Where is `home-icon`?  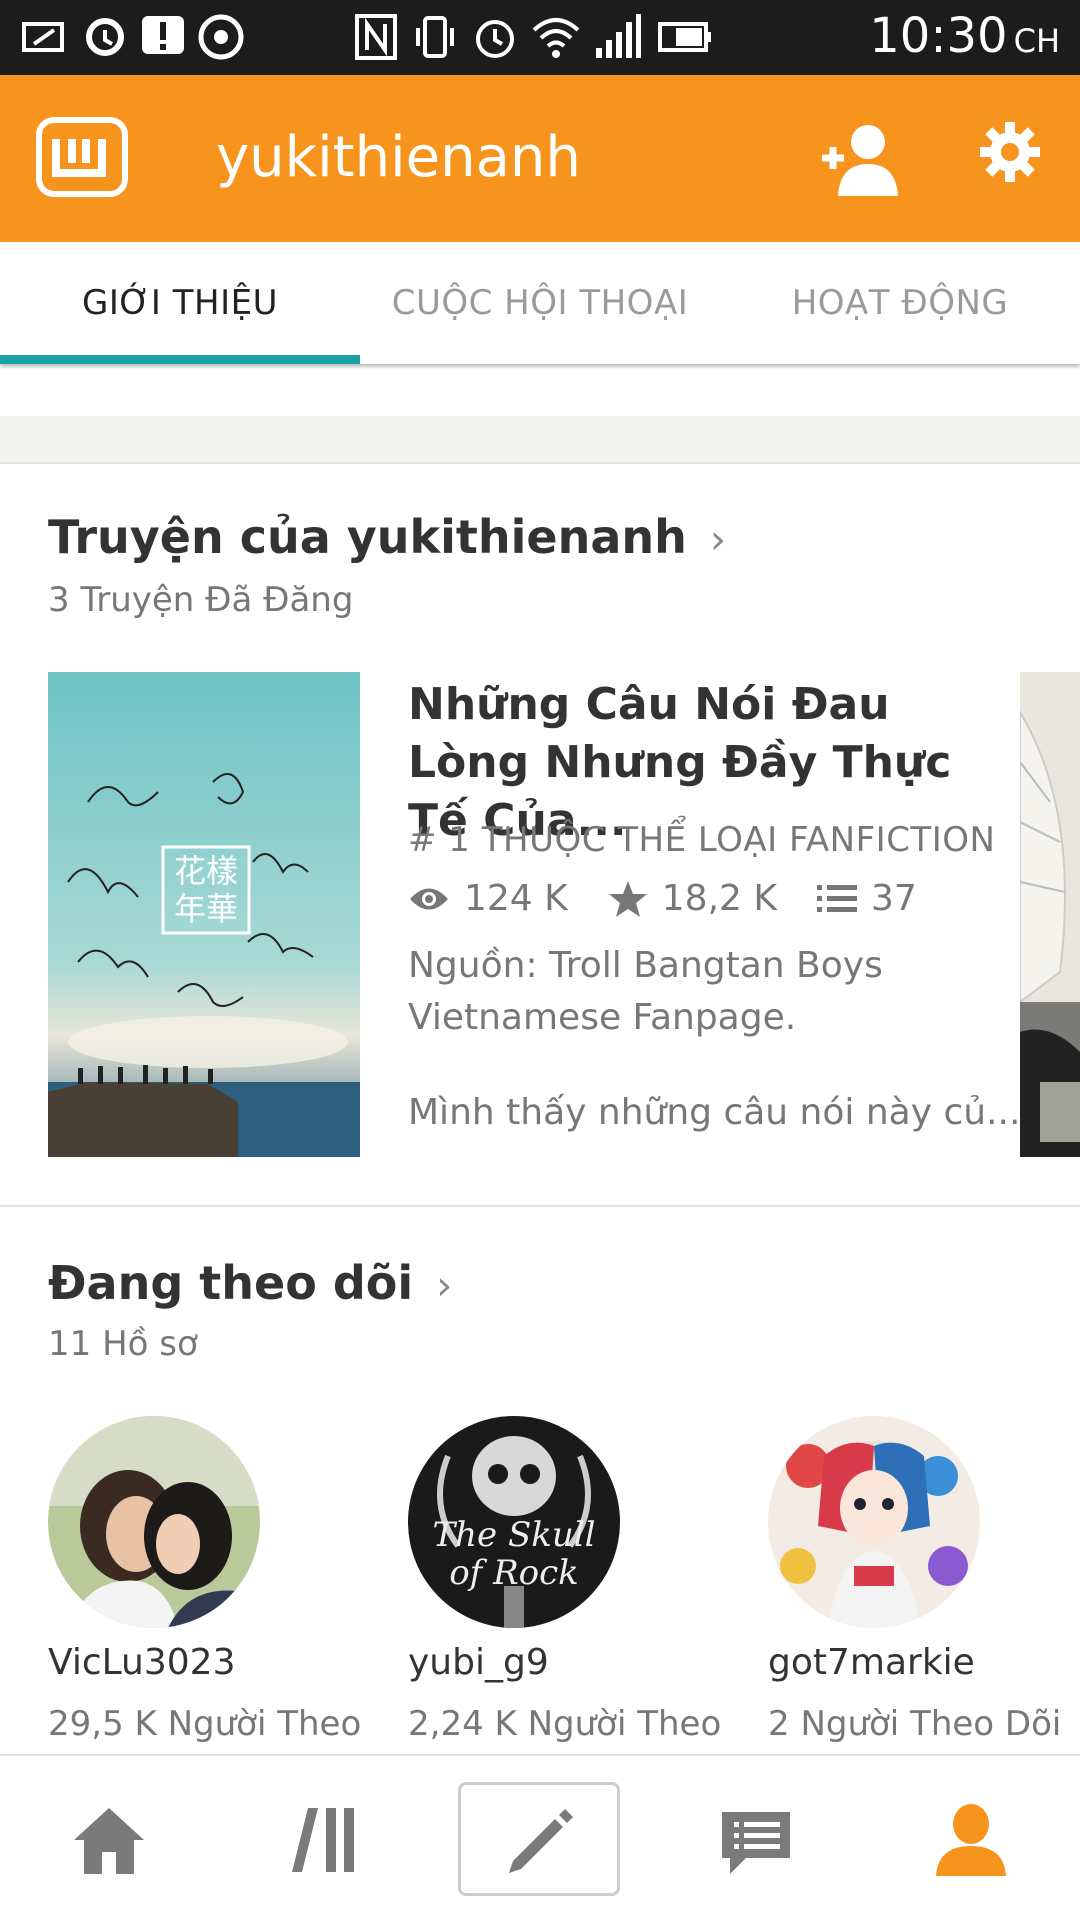
home-icon is located at coordinates (109, 1841).